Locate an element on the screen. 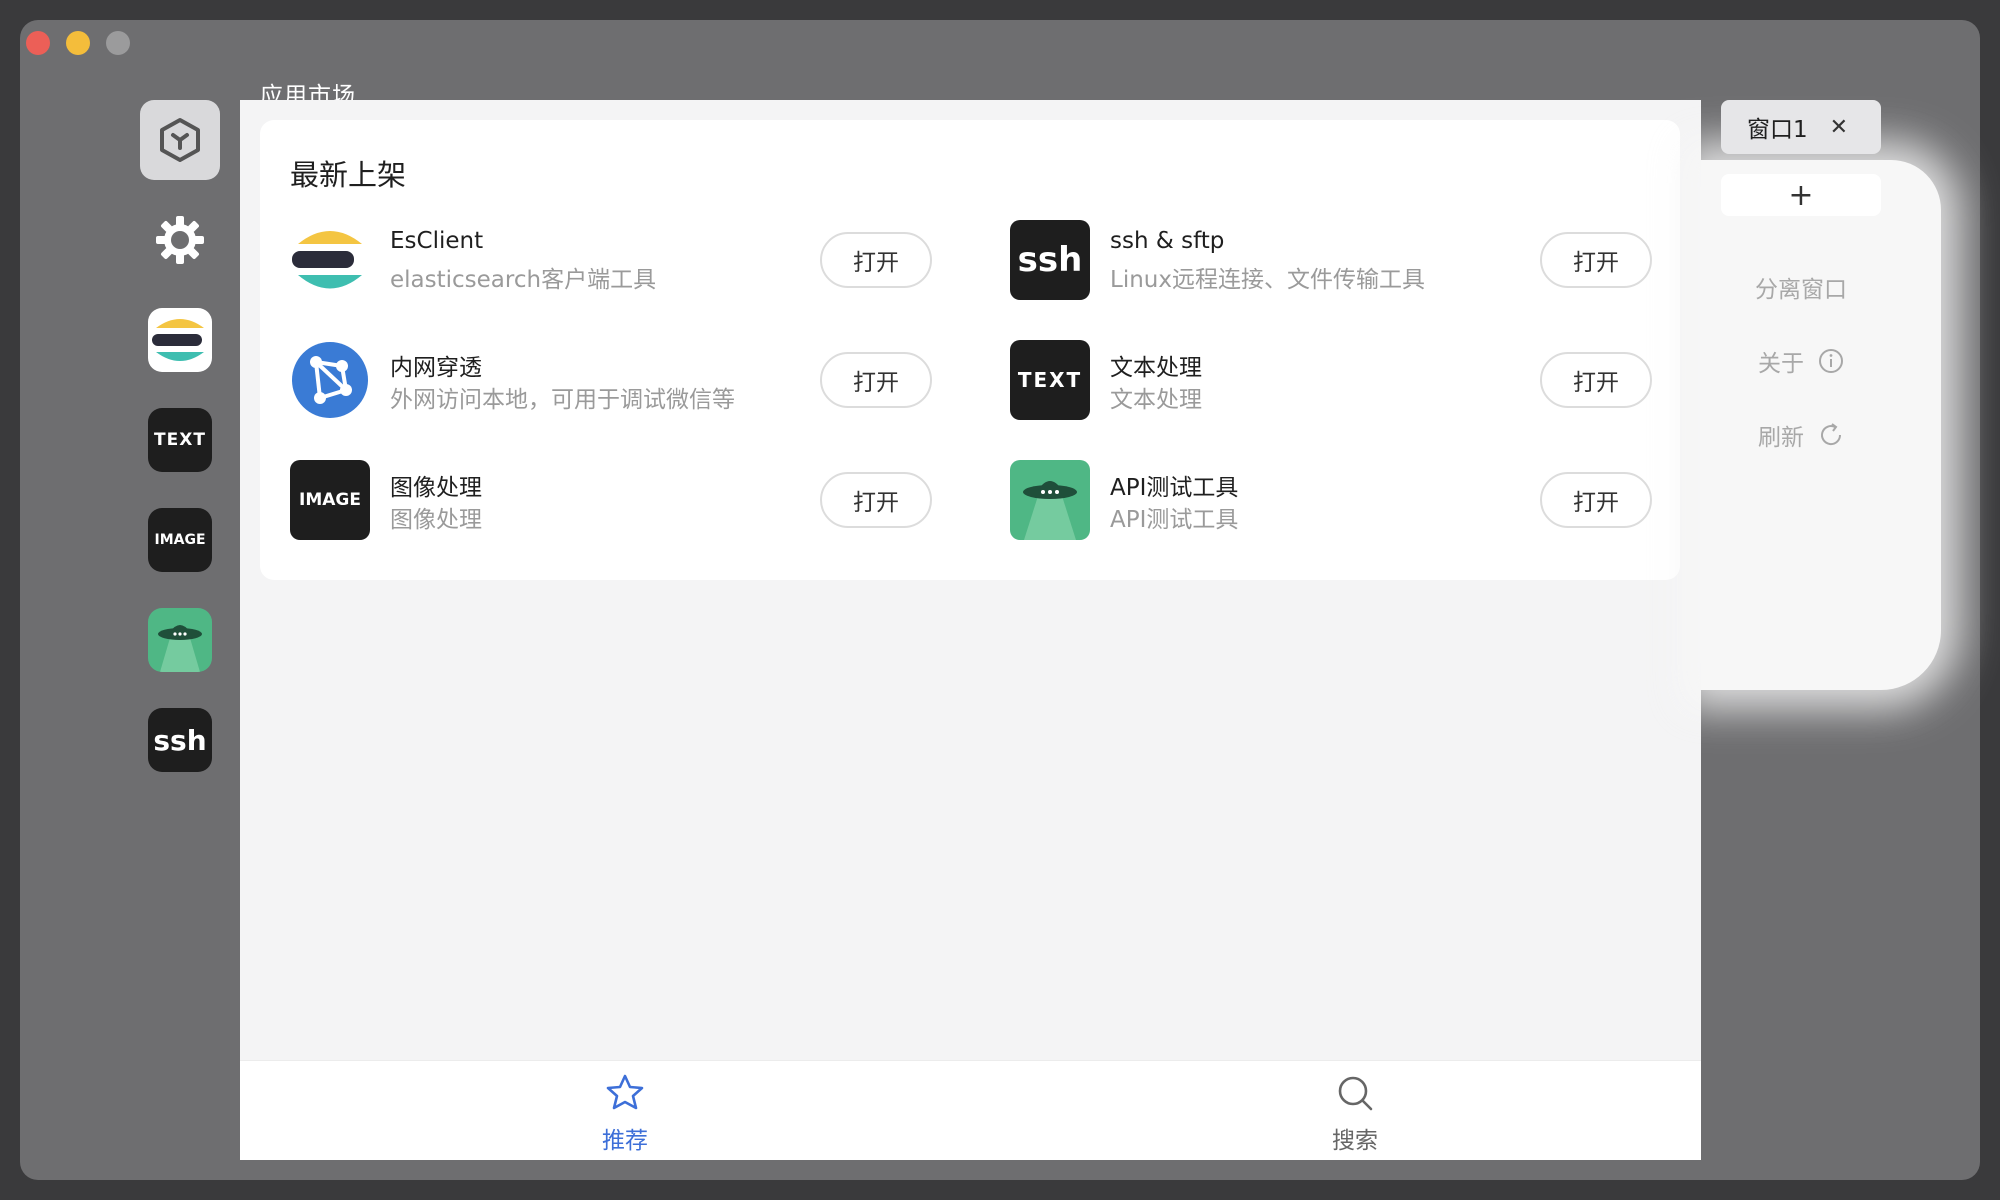 This screenshot has height=1200, width=2000. sidebar-item-text: TEXT is located at coordinates (180, 440).